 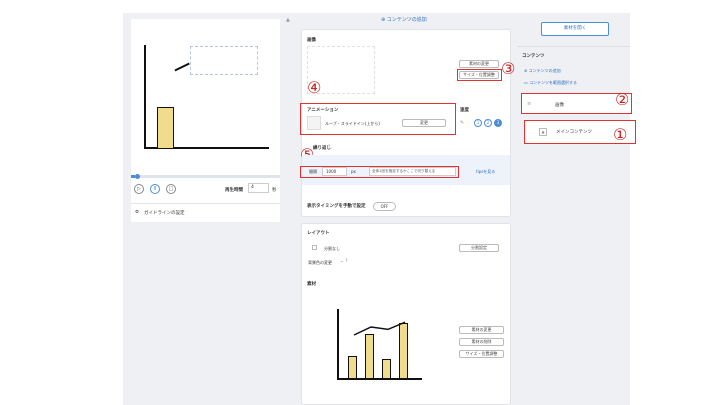 What do you see at coordinates (320, 263) in the screenshot?
I see `bg-color-label: 背景色の変更` at bounding box center [320, 263].